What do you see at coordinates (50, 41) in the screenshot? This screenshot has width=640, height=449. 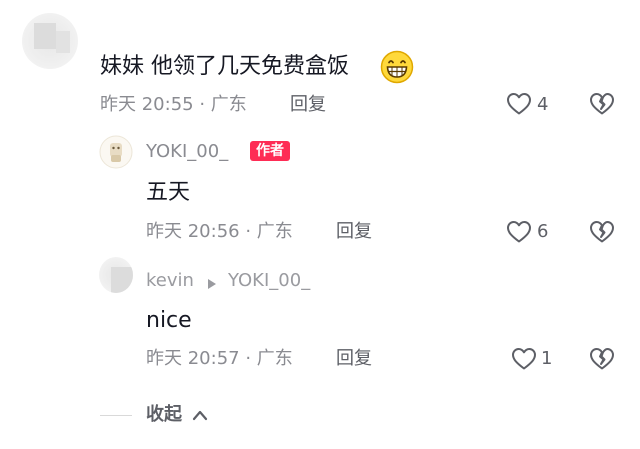 I see `commenter-avatar` at bounding box center [50, 41].